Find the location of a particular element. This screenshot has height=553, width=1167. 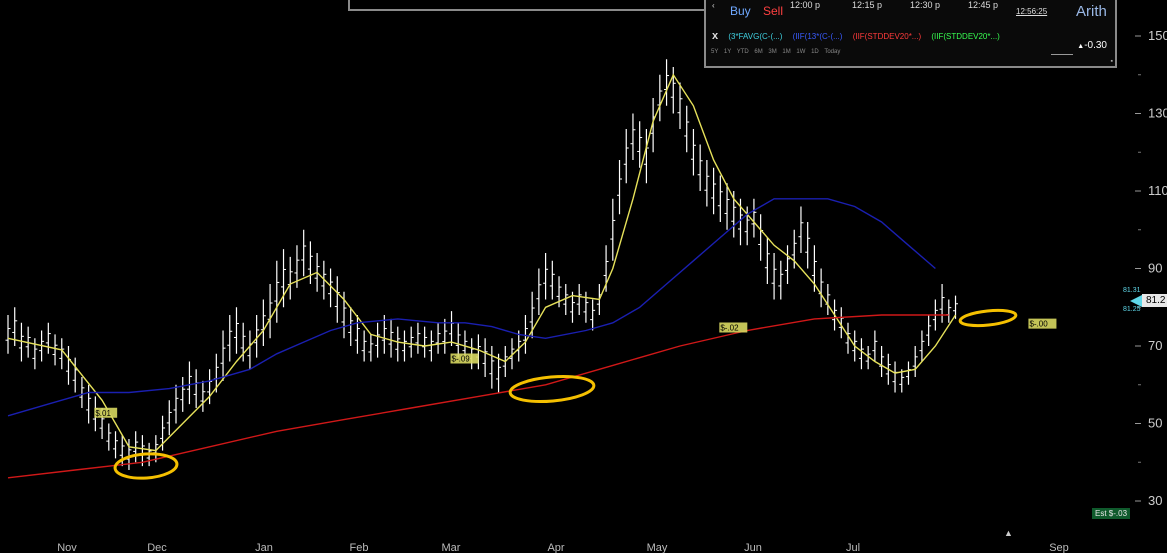

y-tick-label: 130 is located at coordinates (1157, 113).